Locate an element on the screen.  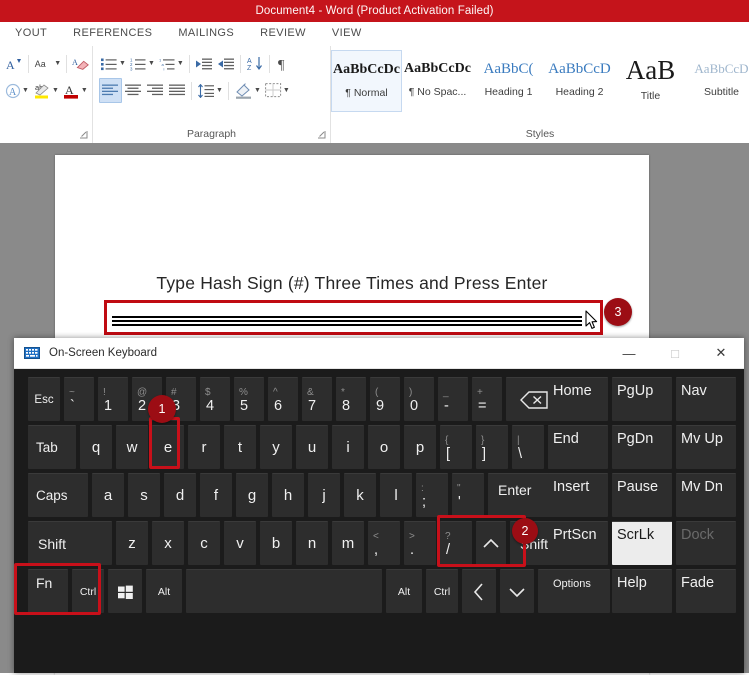
tab-review: REVIEW is located at coordinates (283, 33).